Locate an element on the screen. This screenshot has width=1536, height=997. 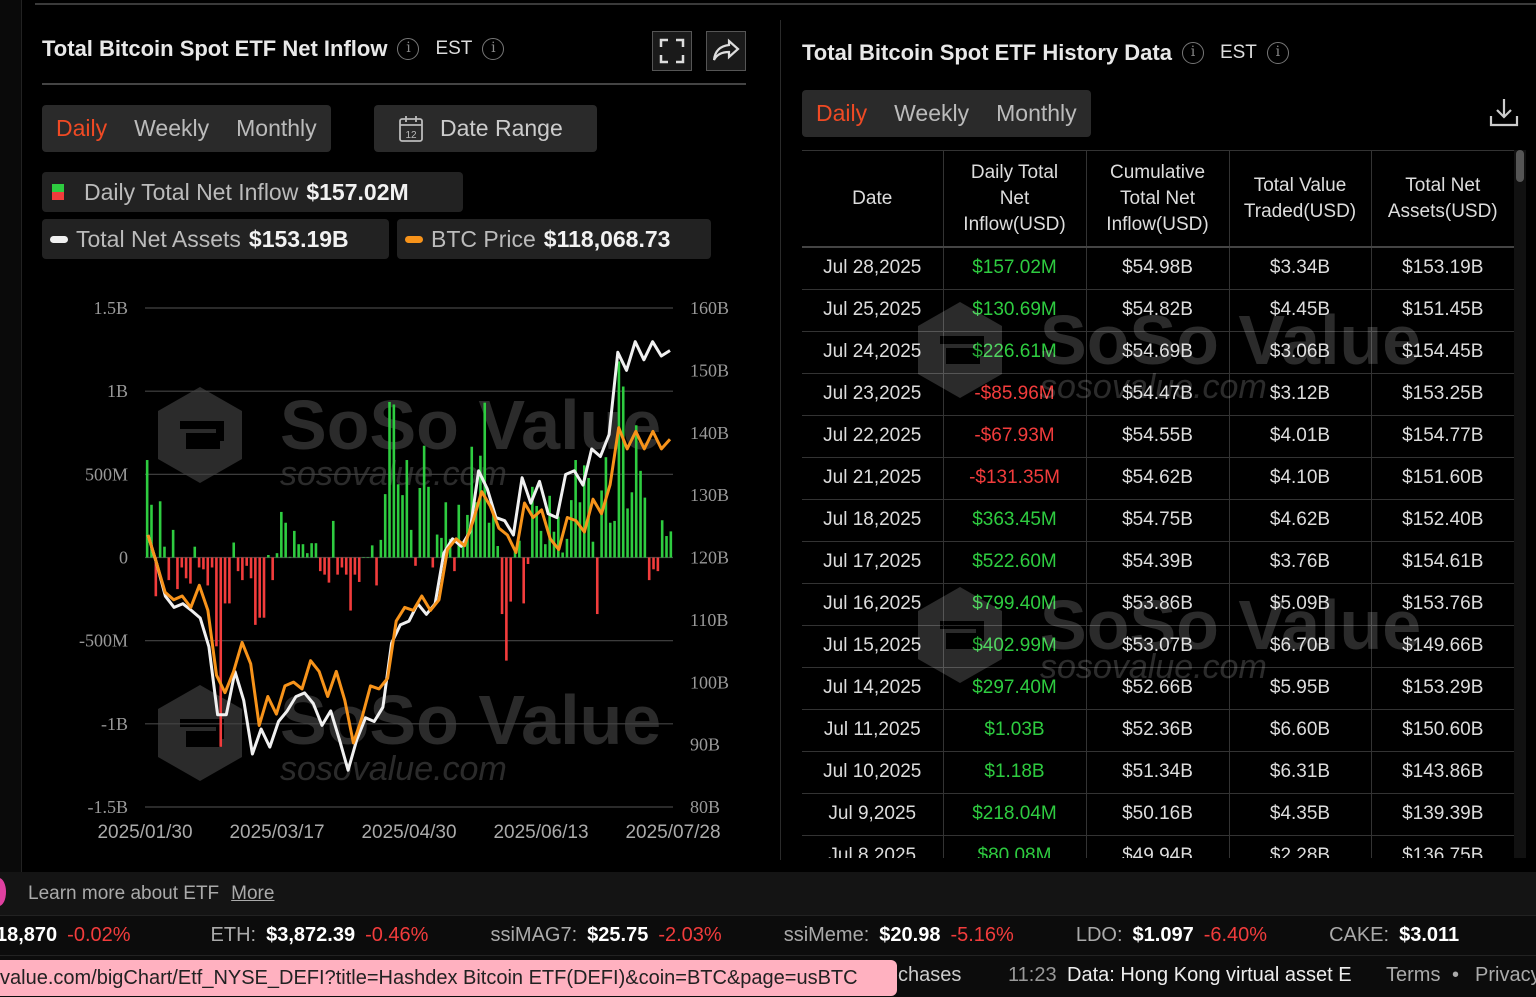
ticker-item: ETH: $3,872.39 -0.46% is located at coordinates (325, 935).